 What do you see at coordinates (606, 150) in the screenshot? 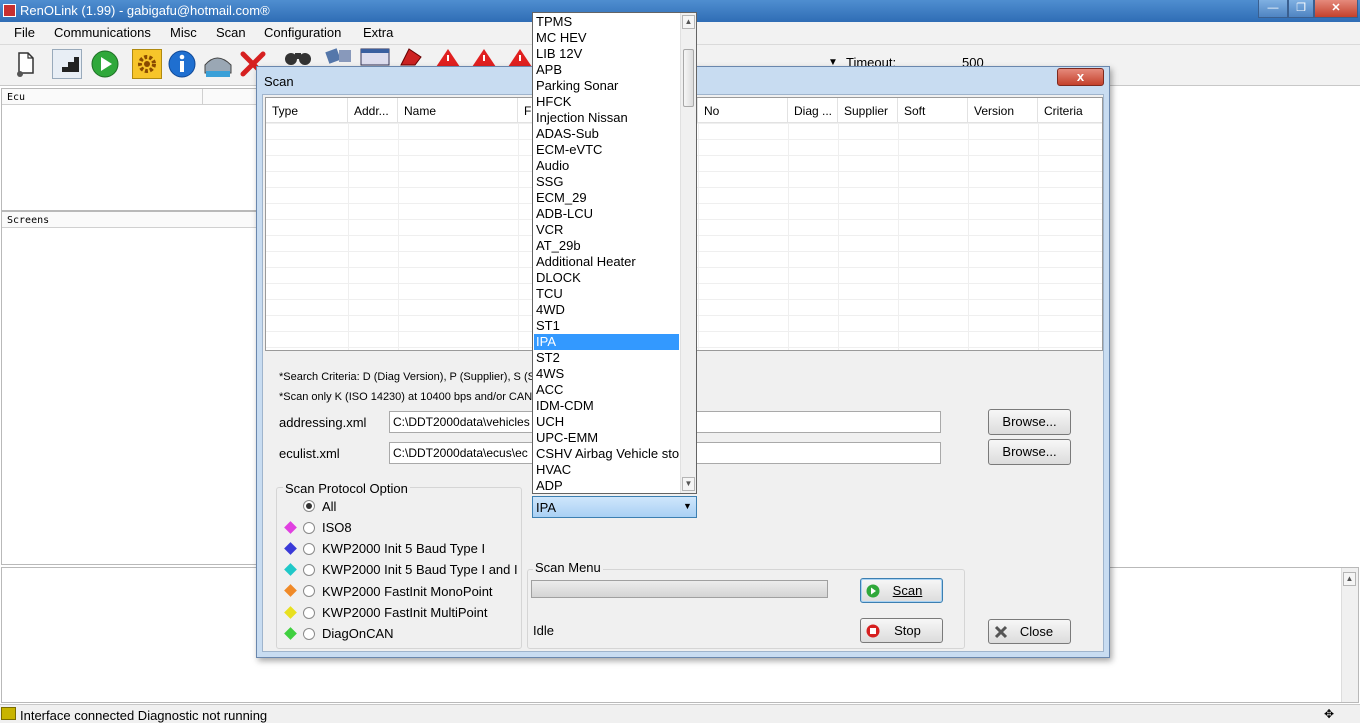
I see `dropdown-option: ECM-eVTC` at bounding box center [606, 150].